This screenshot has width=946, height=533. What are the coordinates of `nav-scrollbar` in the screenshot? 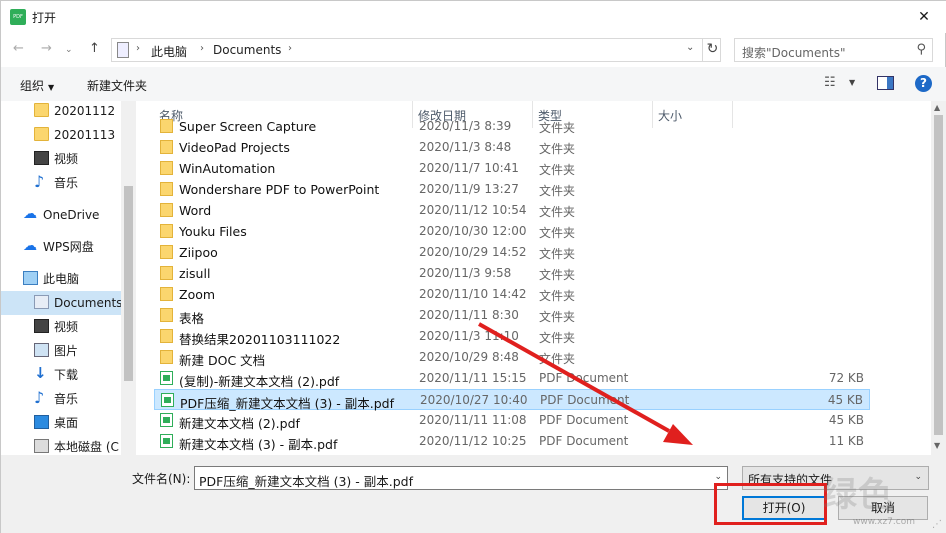 It's located at (128, 278).